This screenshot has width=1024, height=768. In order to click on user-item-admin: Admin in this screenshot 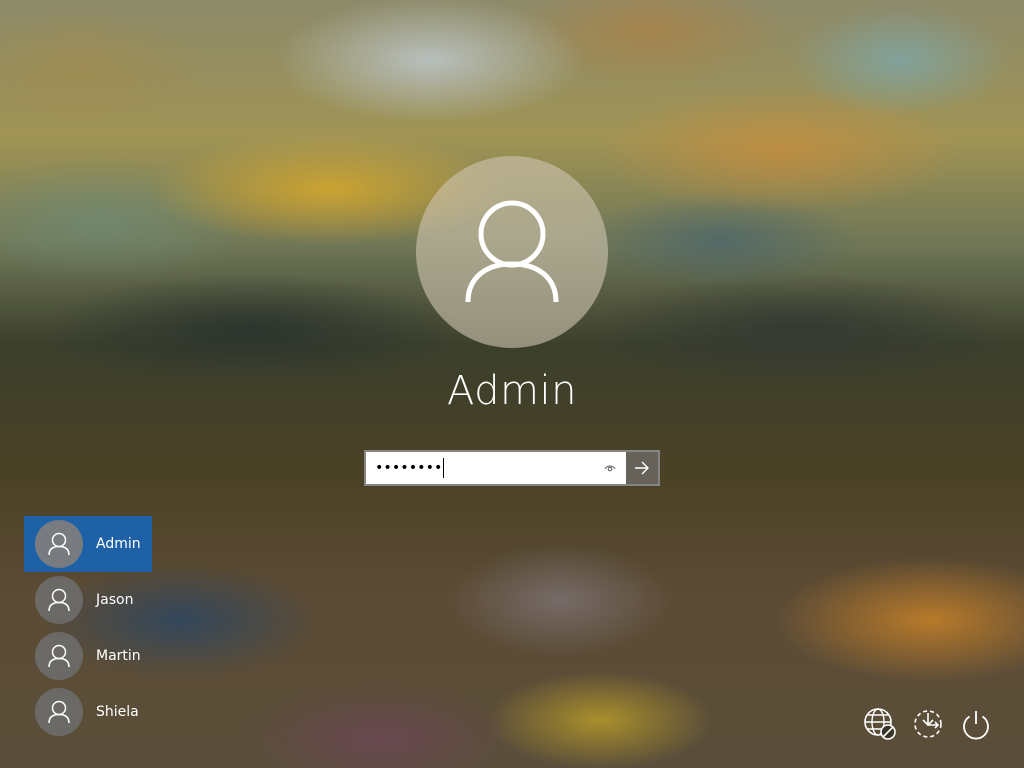, I will do `click(88, 544)`.